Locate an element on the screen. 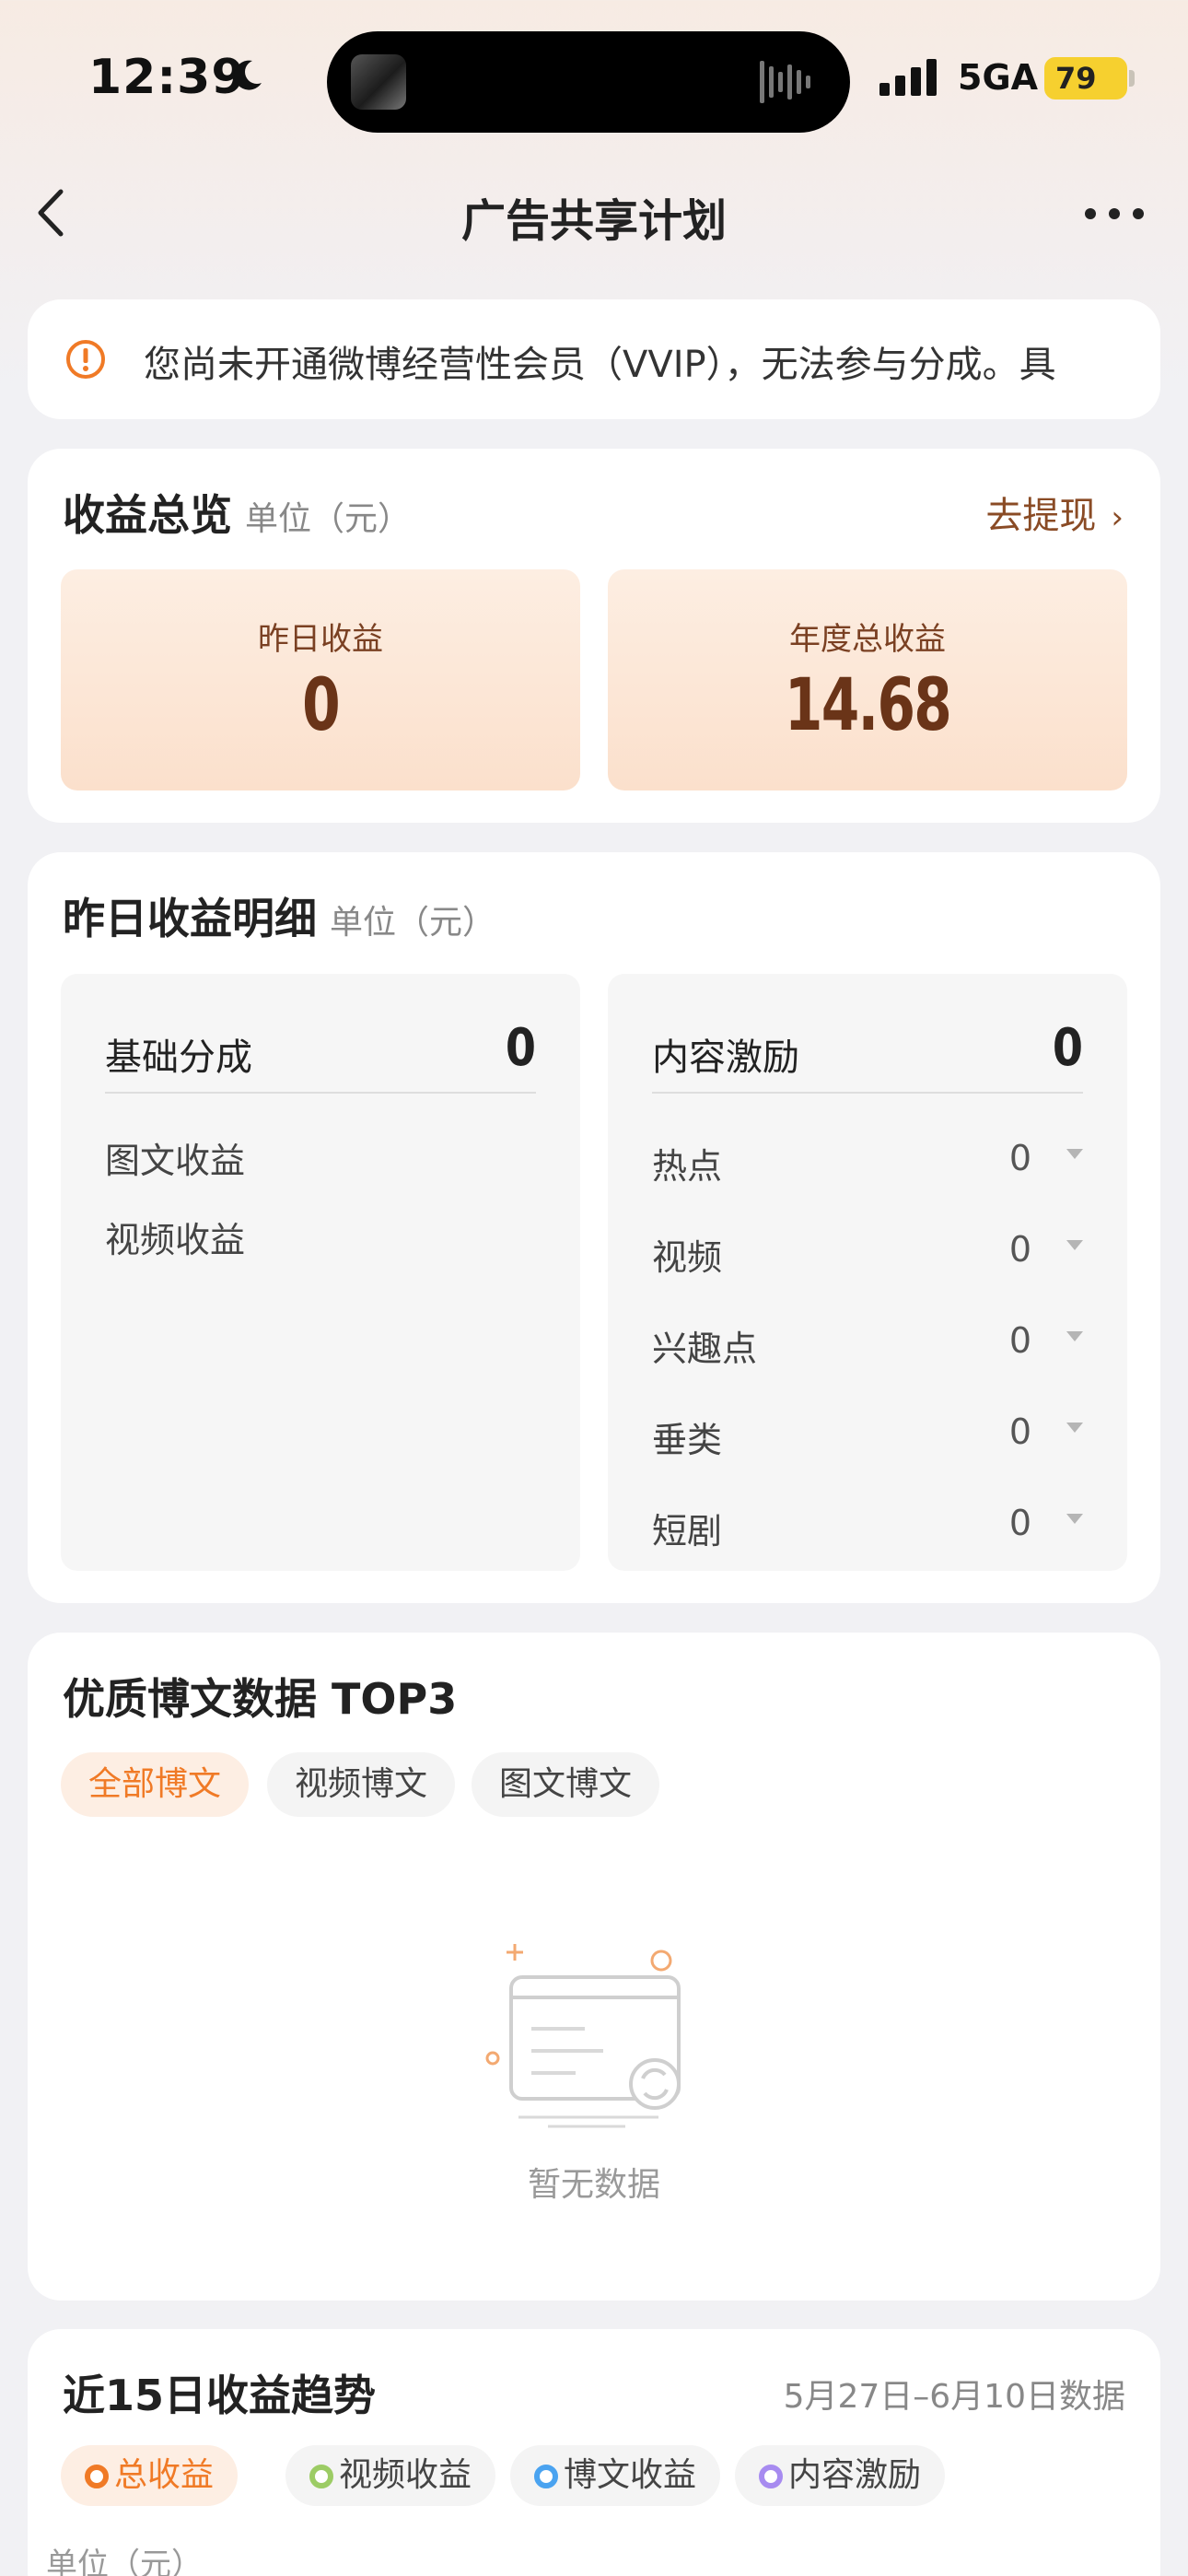 The width and height of the screenshot is (1188, 2576). legend-posts: 博文收益 is located at coordinates (615, 2475).